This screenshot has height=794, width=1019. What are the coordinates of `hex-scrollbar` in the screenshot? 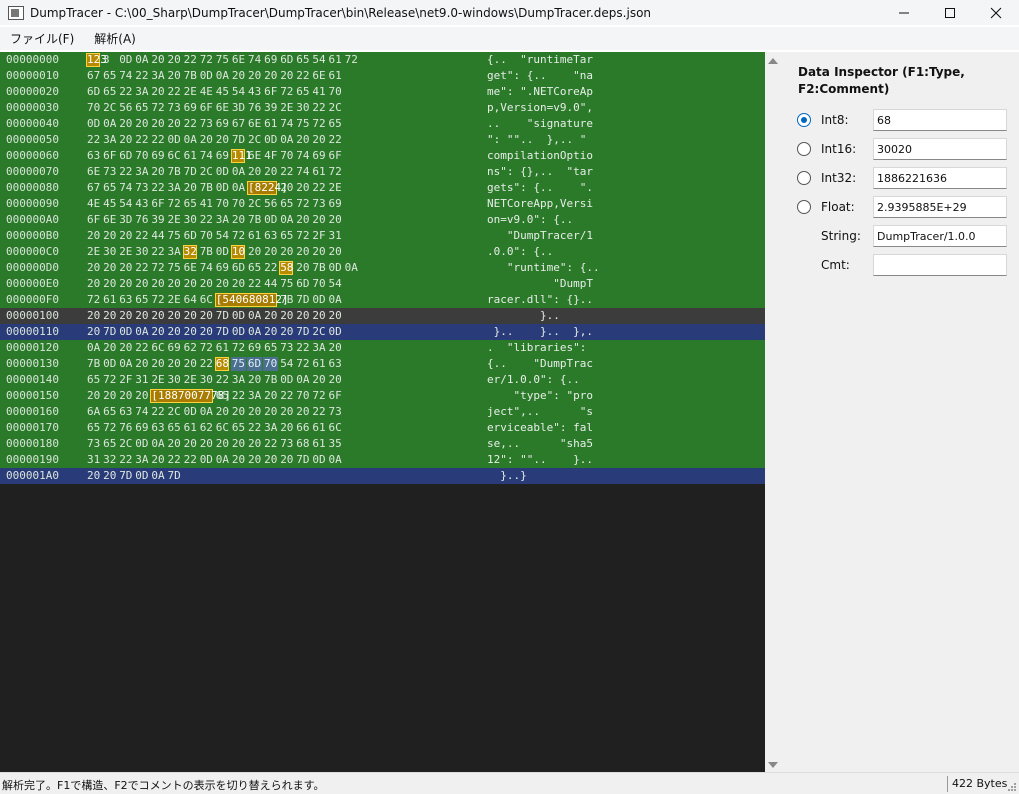 It's located at (773, 412).